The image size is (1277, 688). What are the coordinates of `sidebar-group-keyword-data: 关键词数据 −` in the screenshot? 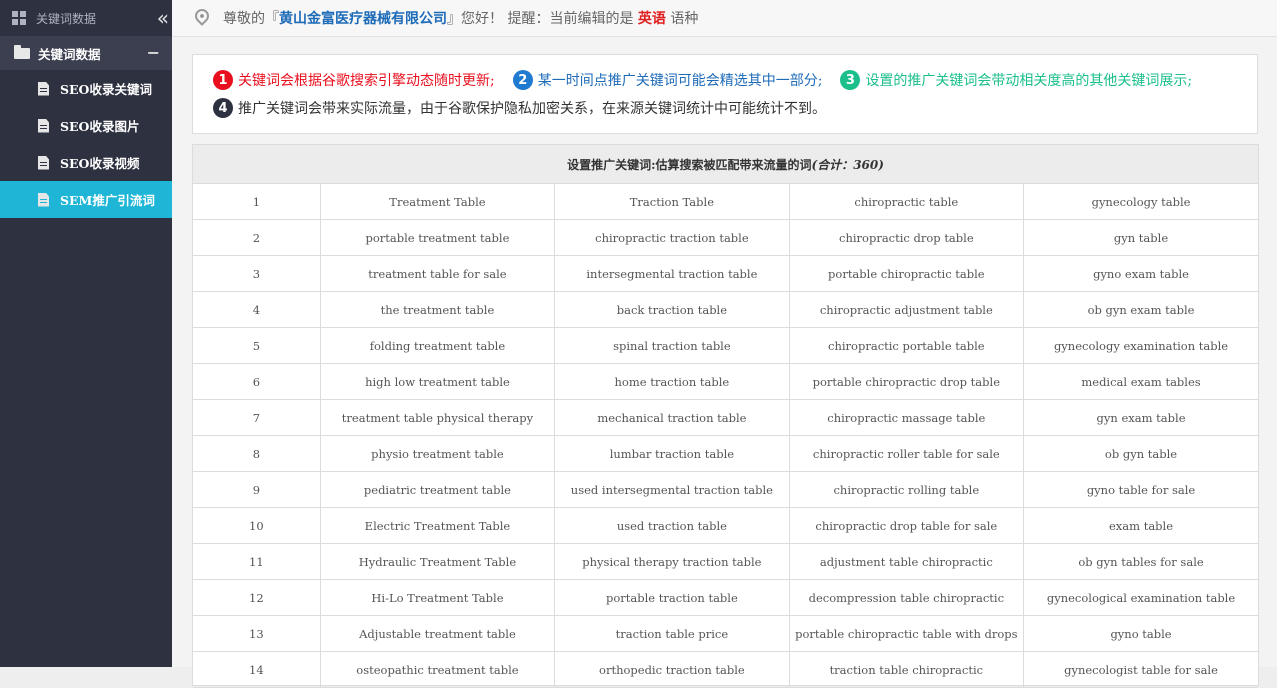 It's located at (86, 53).